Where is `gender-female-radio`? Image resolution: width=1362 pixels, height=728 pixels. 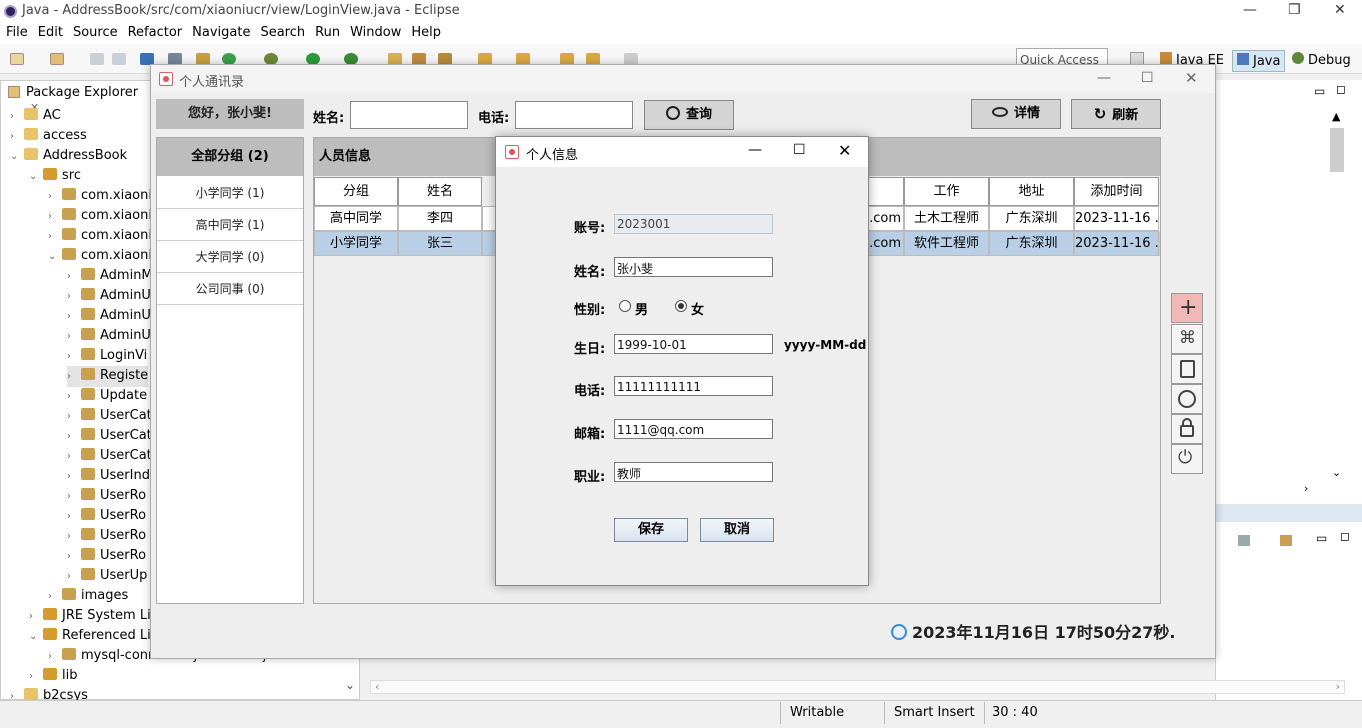
gender-female-radio is located at coordinates (681, 306).